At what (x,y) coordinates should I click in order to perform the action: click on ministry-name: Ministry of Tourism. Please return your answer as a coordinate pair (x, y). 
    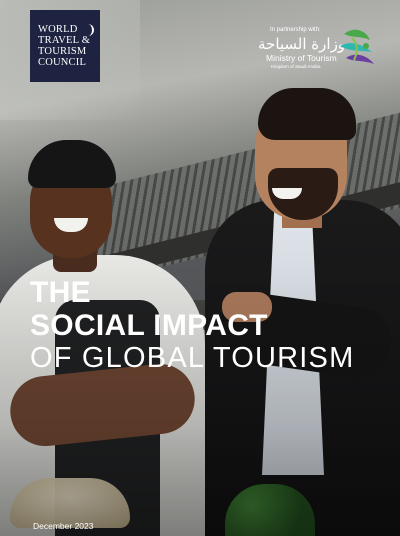
    Looking at the image, I should click on (301, 58).